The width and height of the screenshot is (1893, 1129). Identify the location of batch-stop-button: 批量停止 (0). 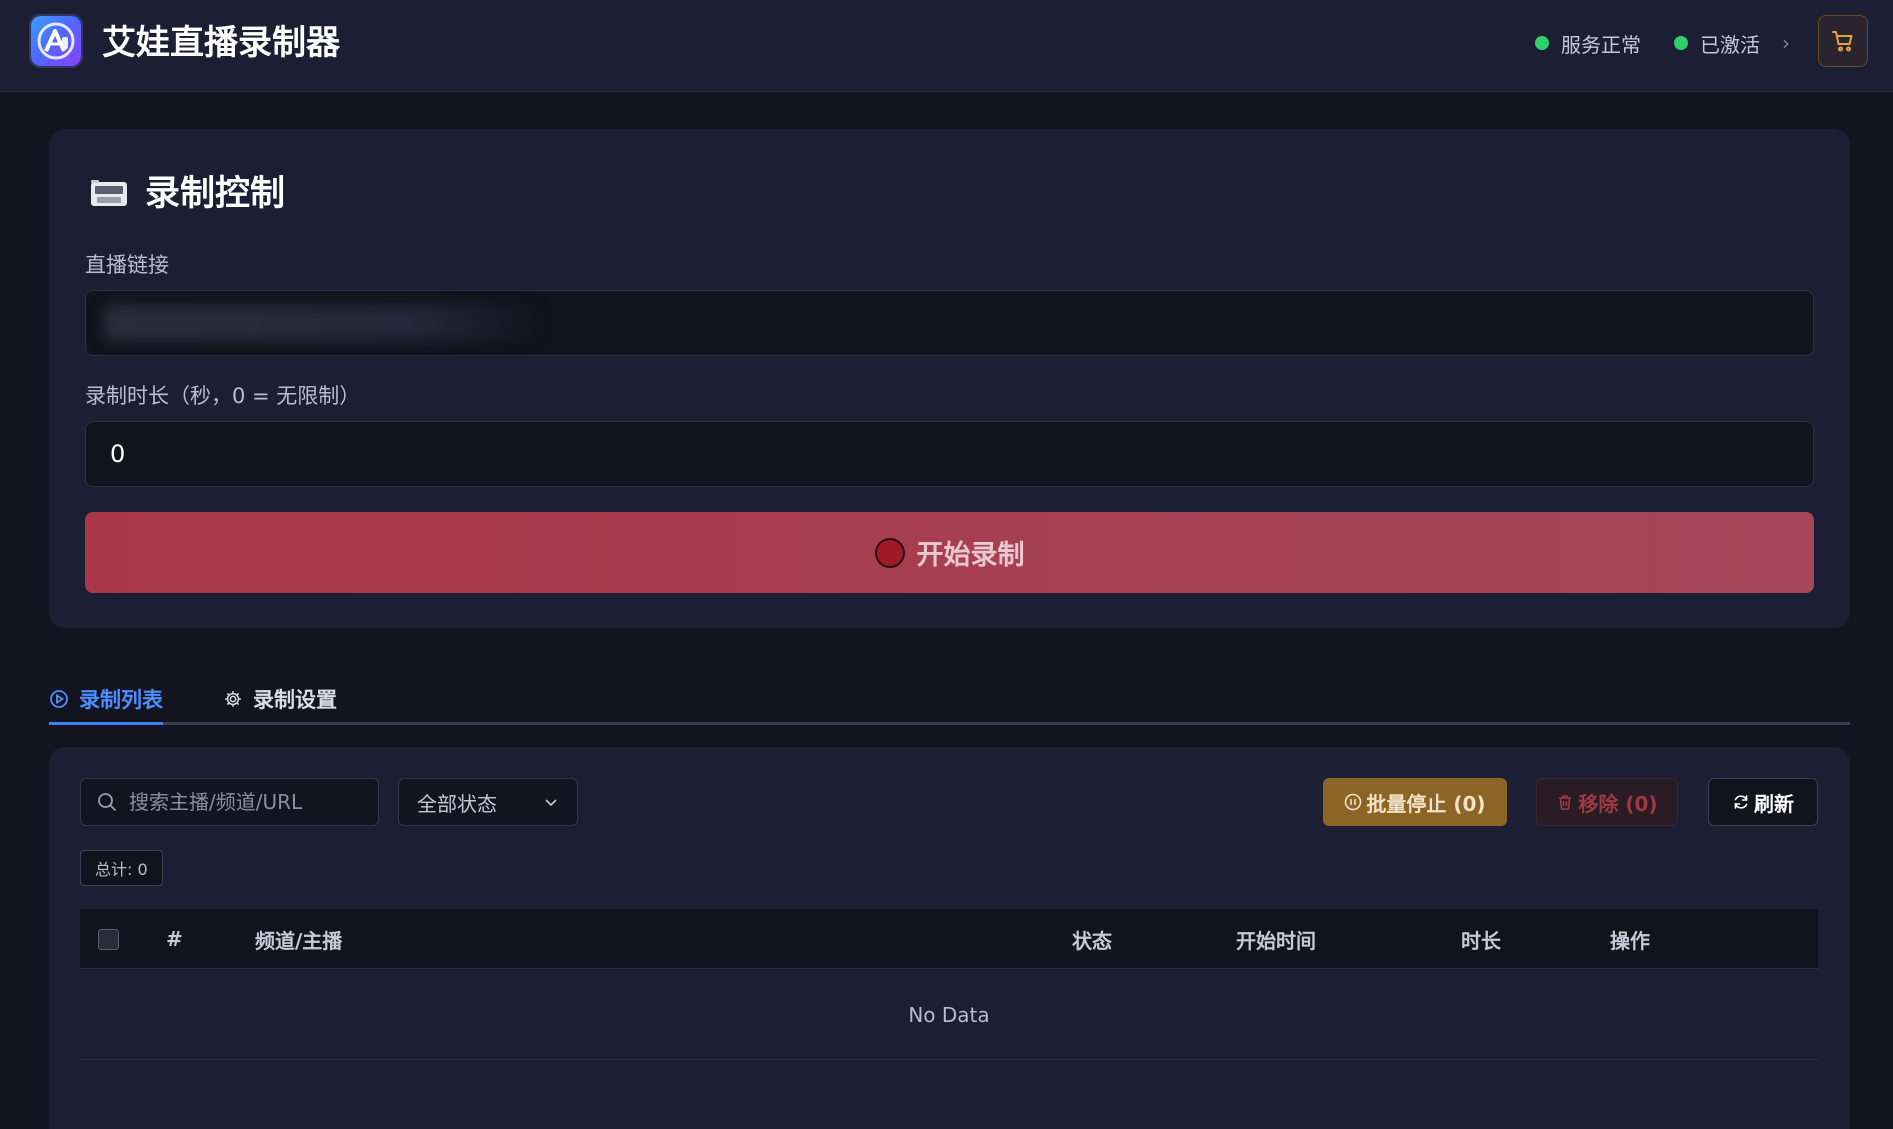
(1415, 802).